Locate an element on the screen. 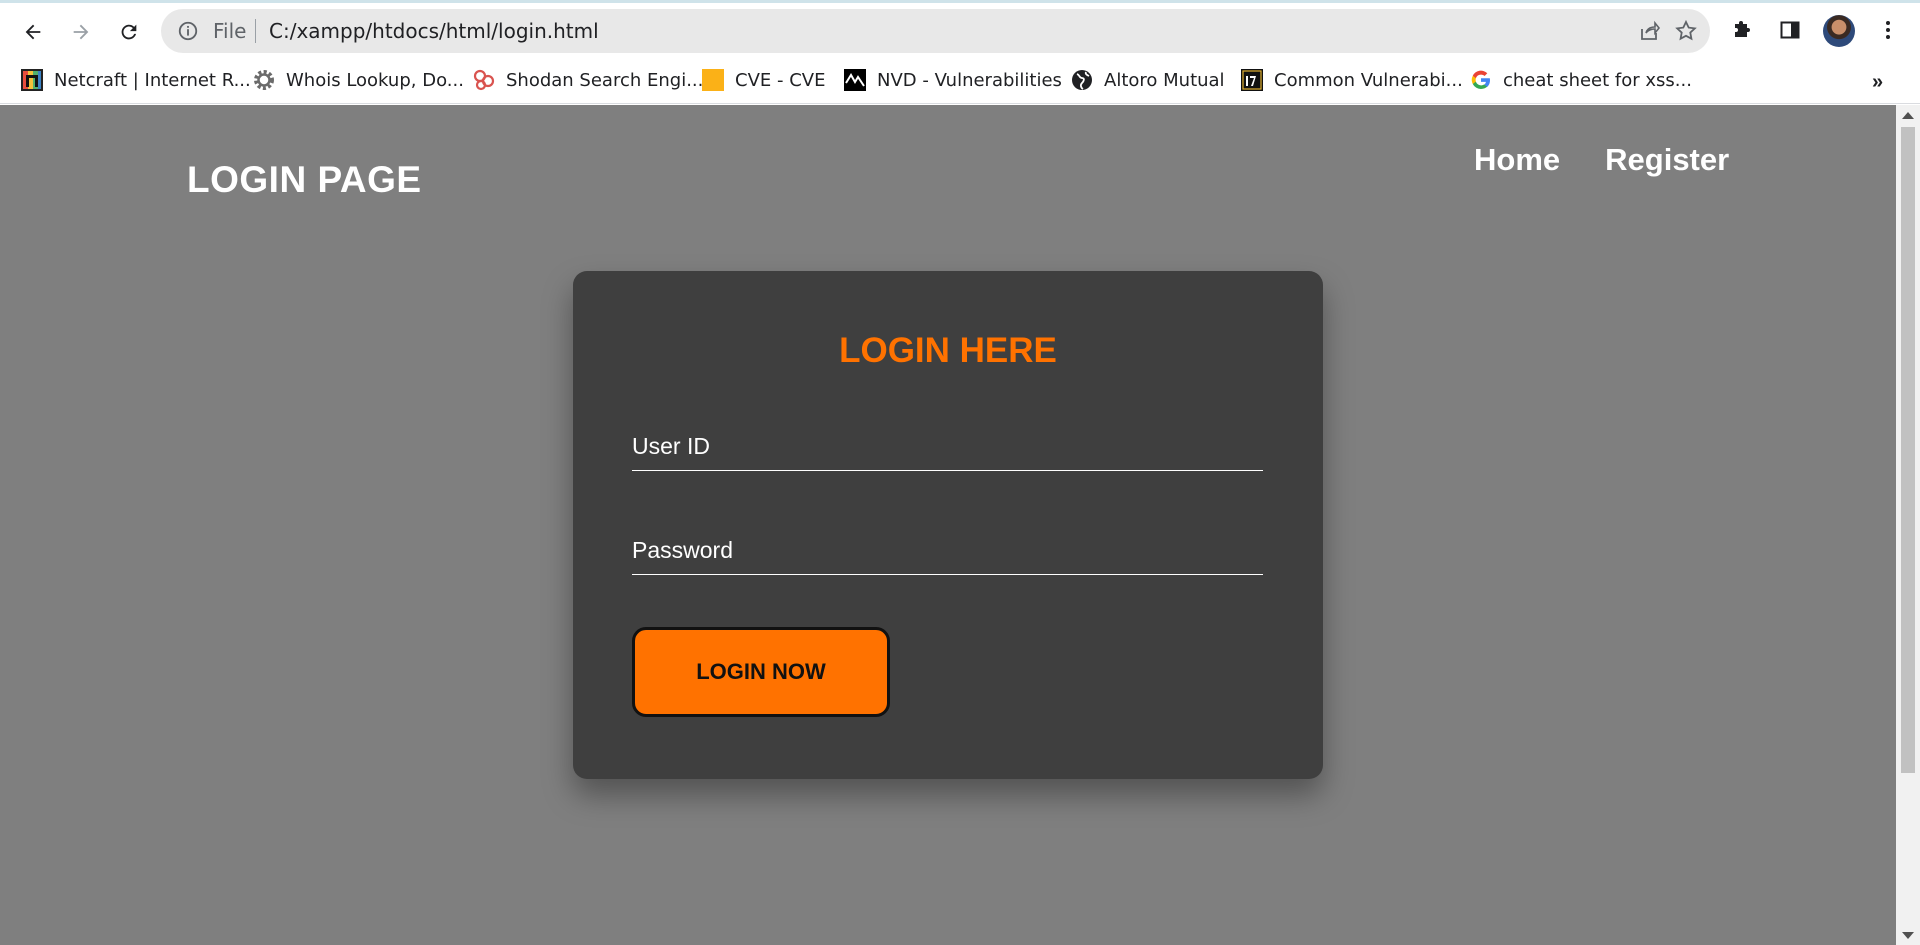  vertical-scrollbar is located at coordinates (1908, 525).